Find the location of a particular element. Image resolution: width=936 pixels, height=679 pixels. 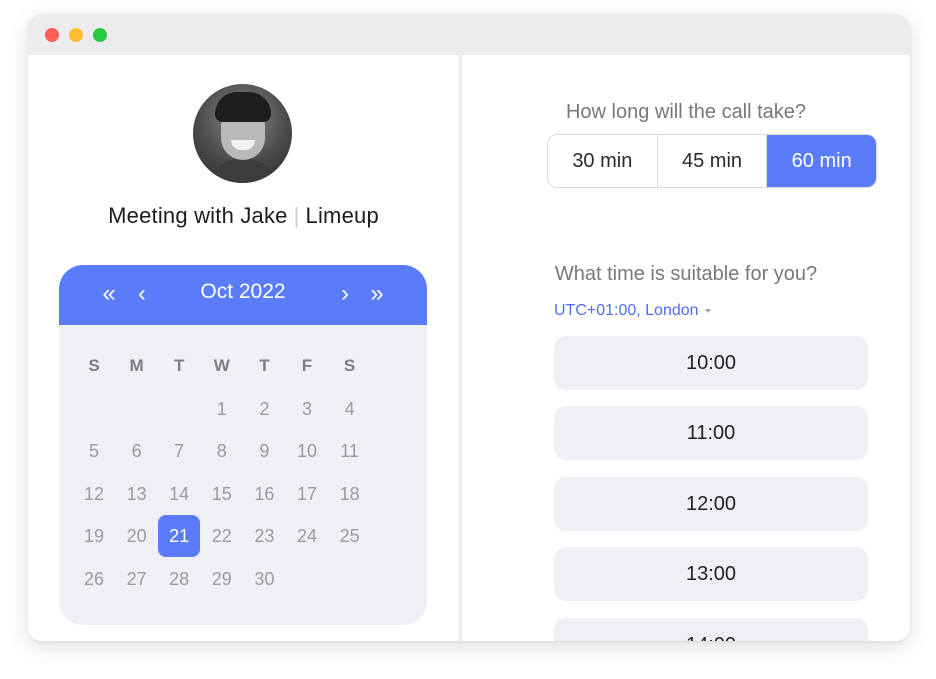

calendar-day: 1 is located at coordinates (222, 409).